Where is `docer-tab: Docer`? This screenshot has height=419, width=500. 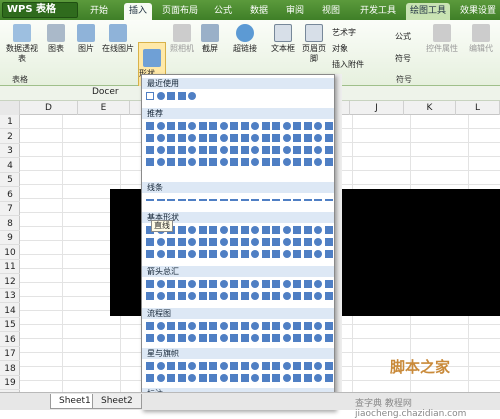 docer-tab: Docer is located at coordinates (105, 92).